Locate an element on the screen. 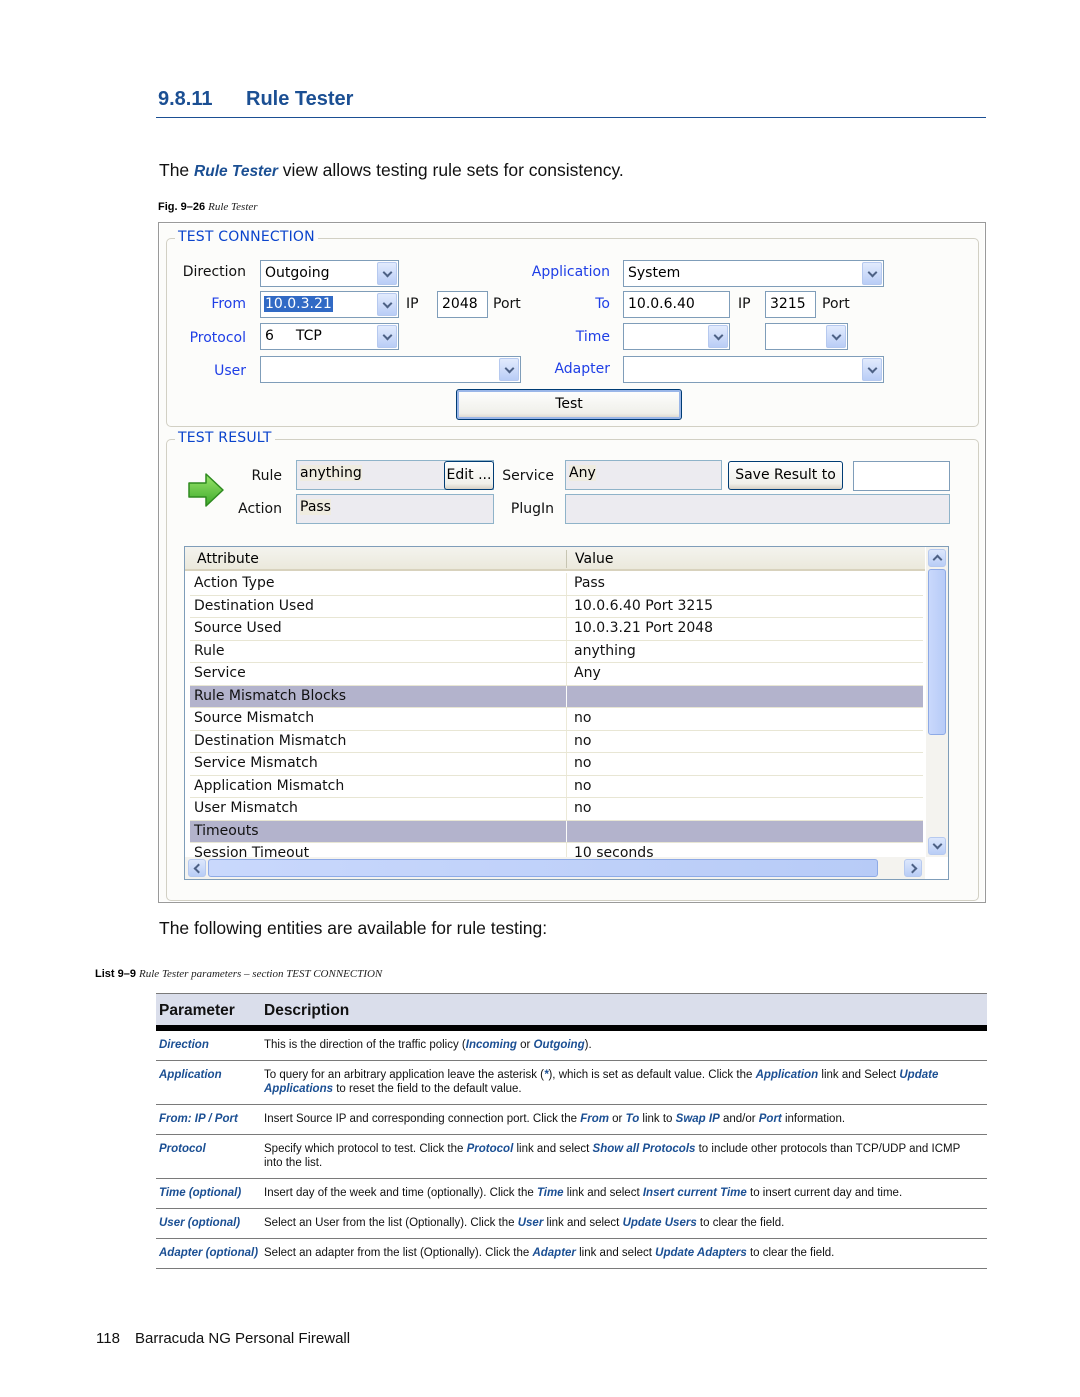 The image size is (1080, 1397). protocol-select: 6 TCP is located at coordinates (329, 336).